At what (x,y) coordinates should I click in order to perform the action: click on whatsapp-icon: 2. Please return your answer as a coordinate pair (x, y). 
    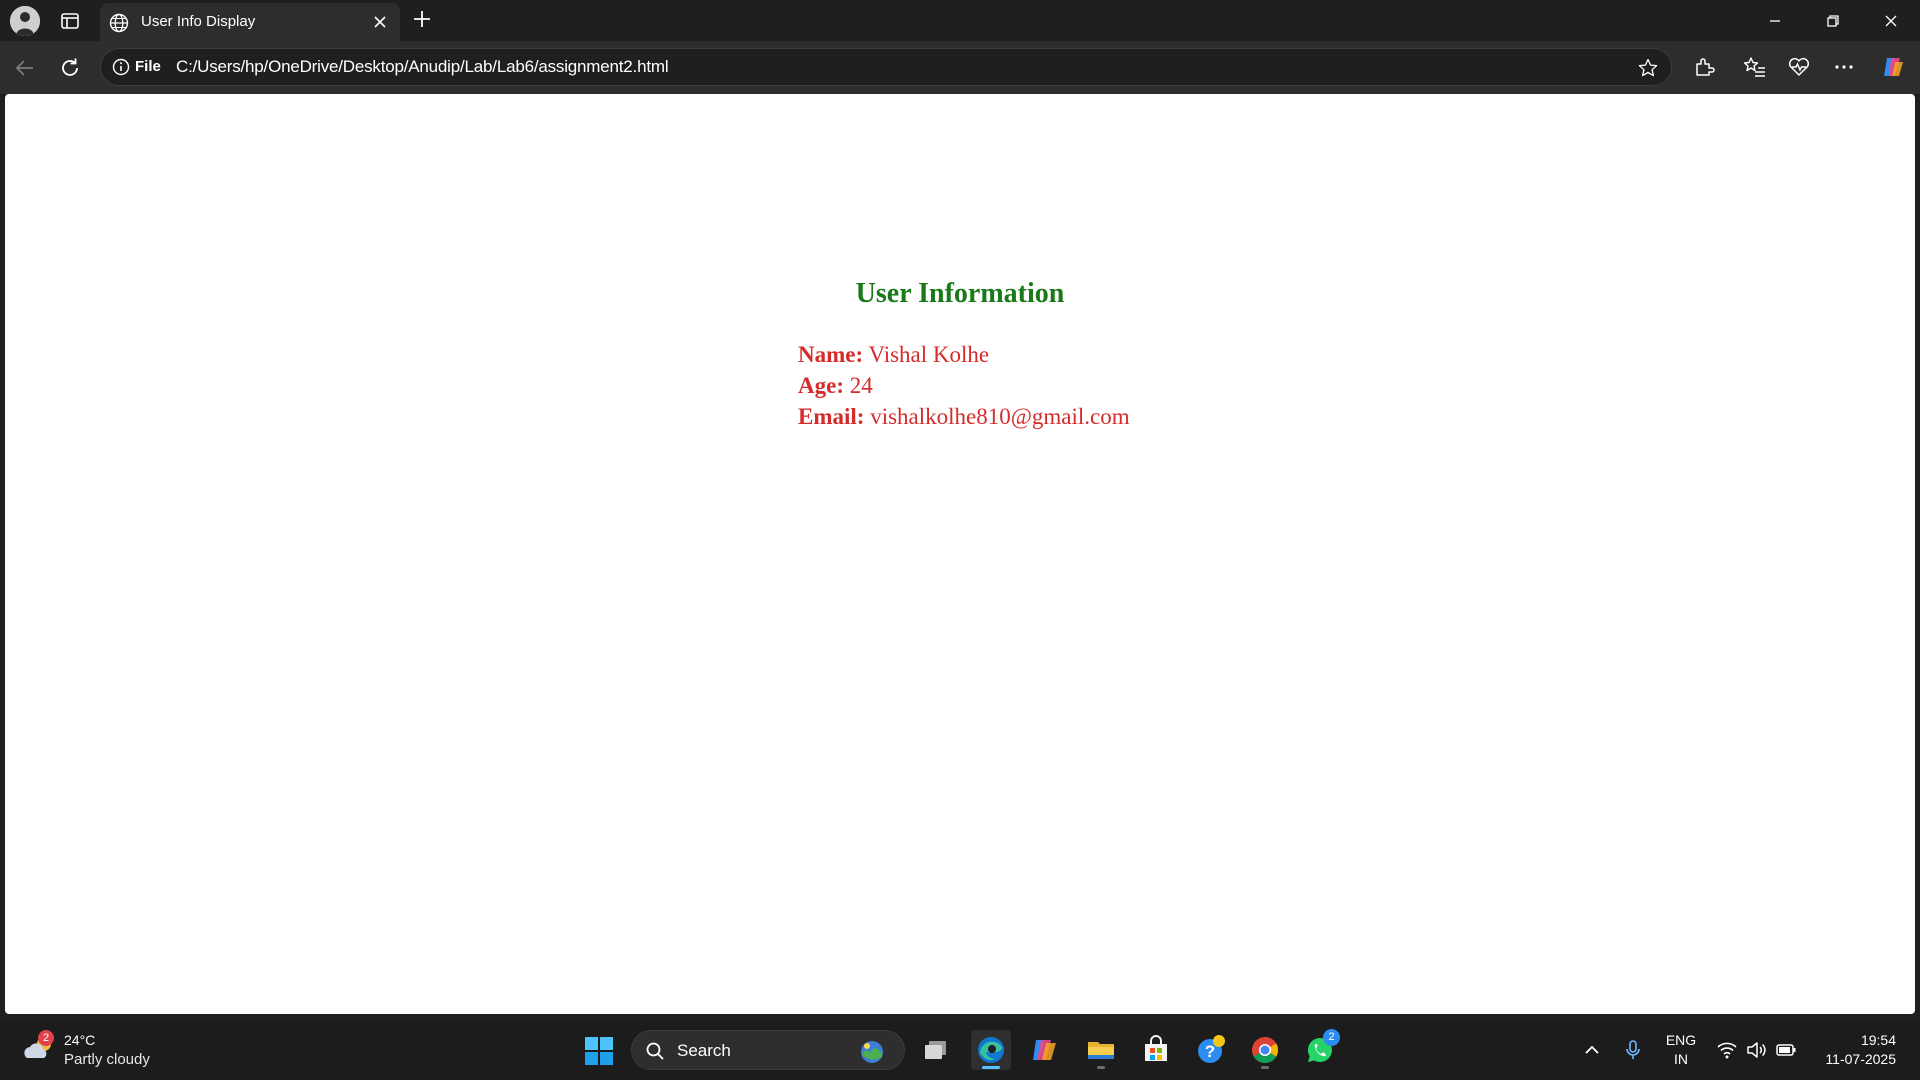
    Looking at the image, I should click on (1320, 1049).